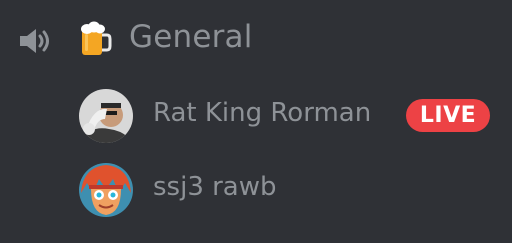 The height and width of the screenshot is (243, 512). I want to click on member-name: Rat King Rorman, so click(262, 113).